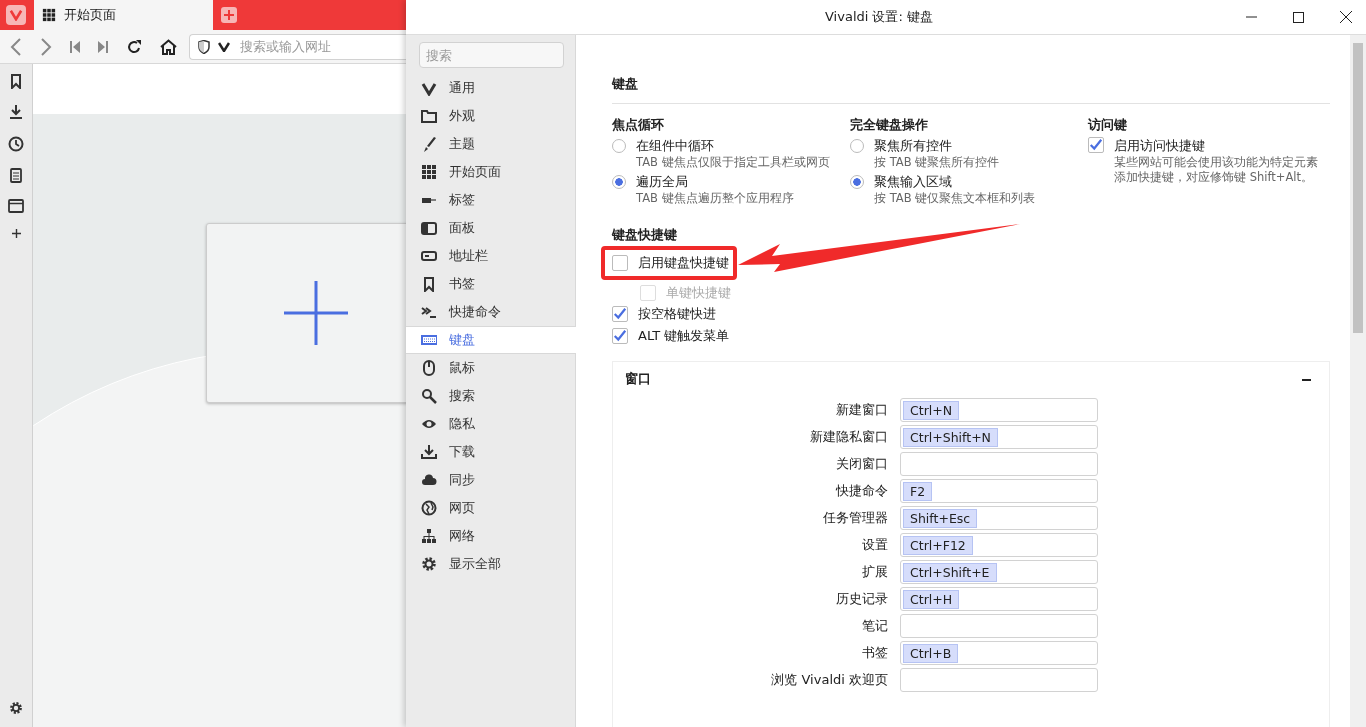 The height and width of the screenshot is (727, 1366). Describe the element at coordinates (999, 437) in the screenshot. I see `shortcut-field: Ctrl+Shift+N` at that location.